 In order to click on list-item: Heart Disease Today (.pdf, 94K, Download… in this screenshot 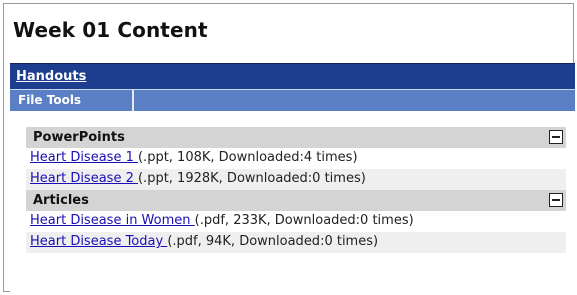, I will do `click(296, 242)`.